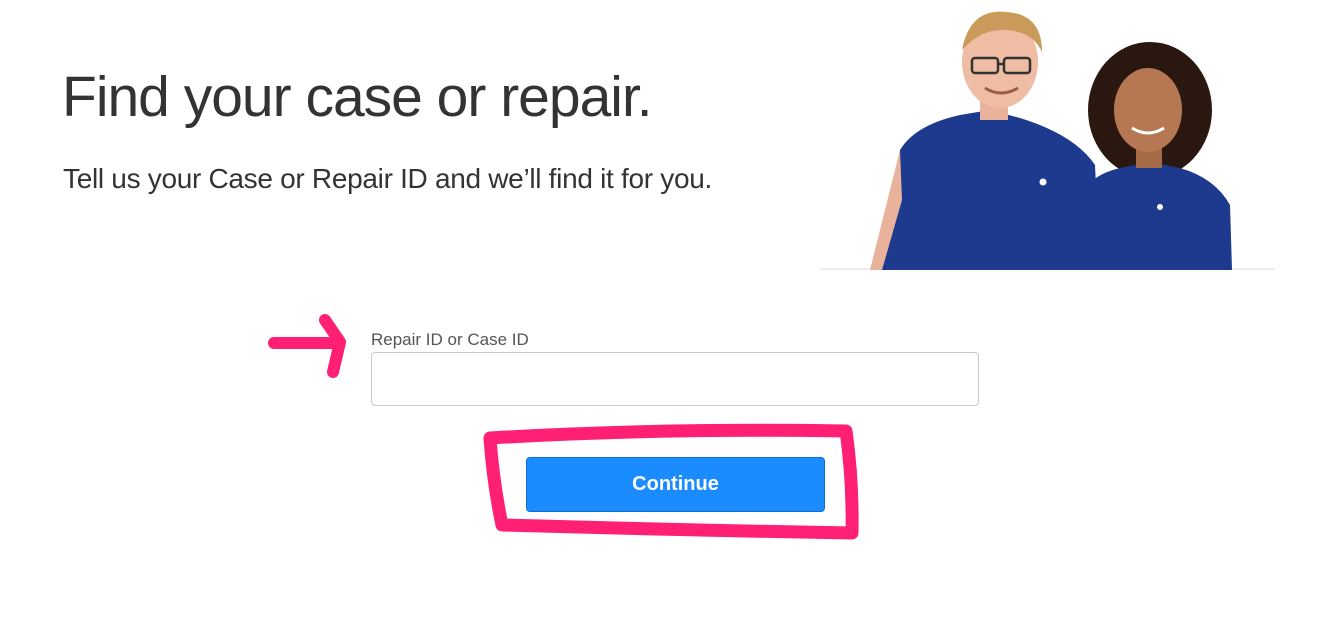  Describe the element at coordinates (1047, 140) in the screenshot. I see `hero-staff-image` at that location.